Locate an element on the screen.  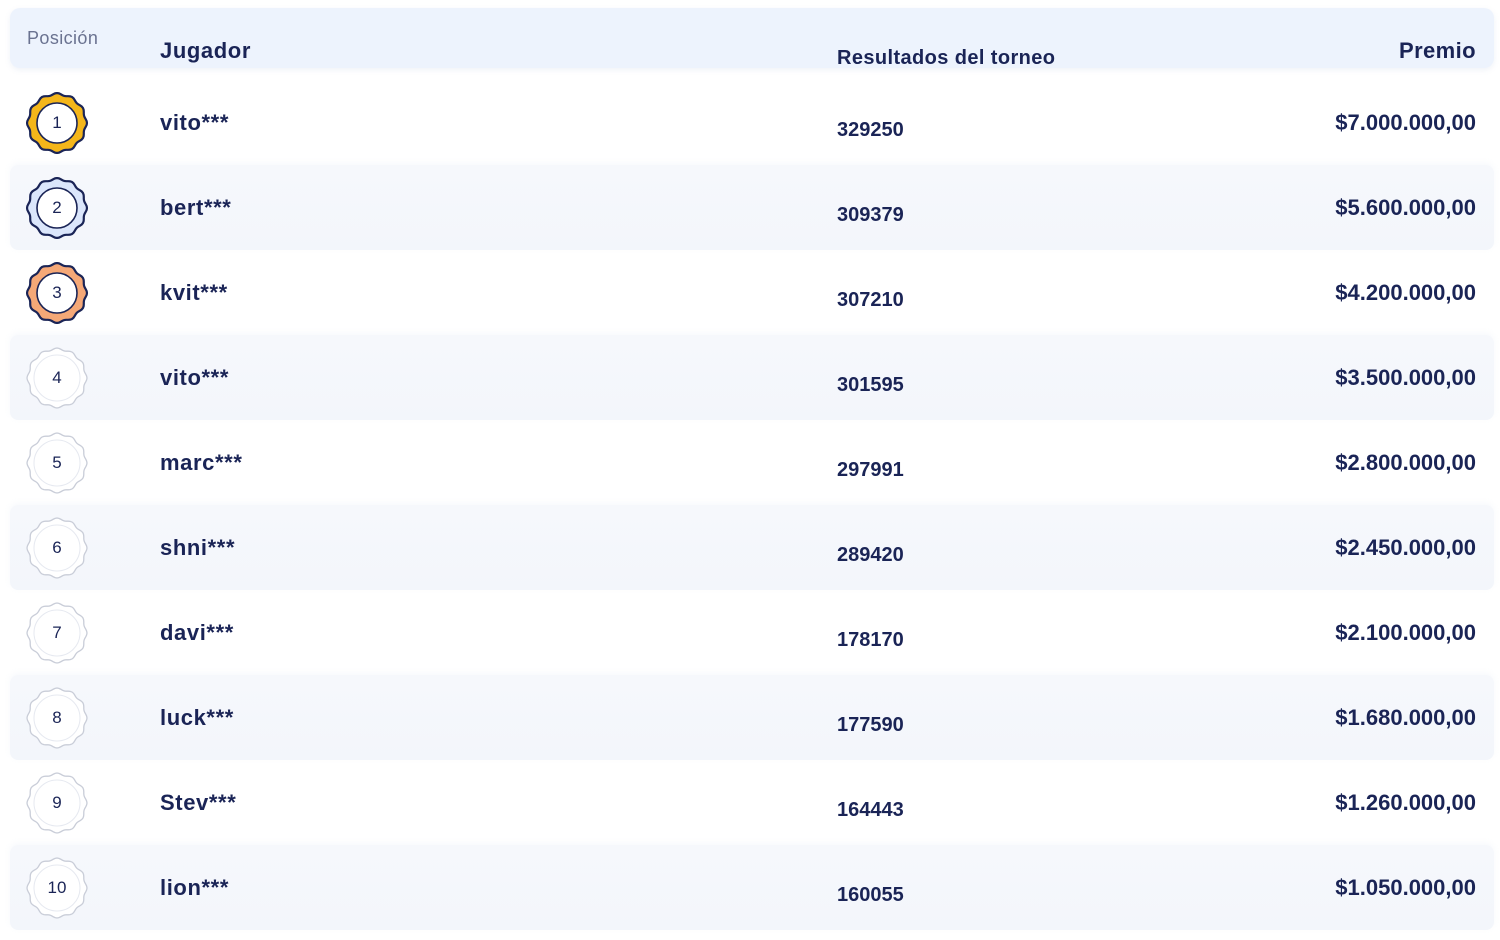
prize-amount: $2.800.000,00 is located at coordinates (1405, 462).